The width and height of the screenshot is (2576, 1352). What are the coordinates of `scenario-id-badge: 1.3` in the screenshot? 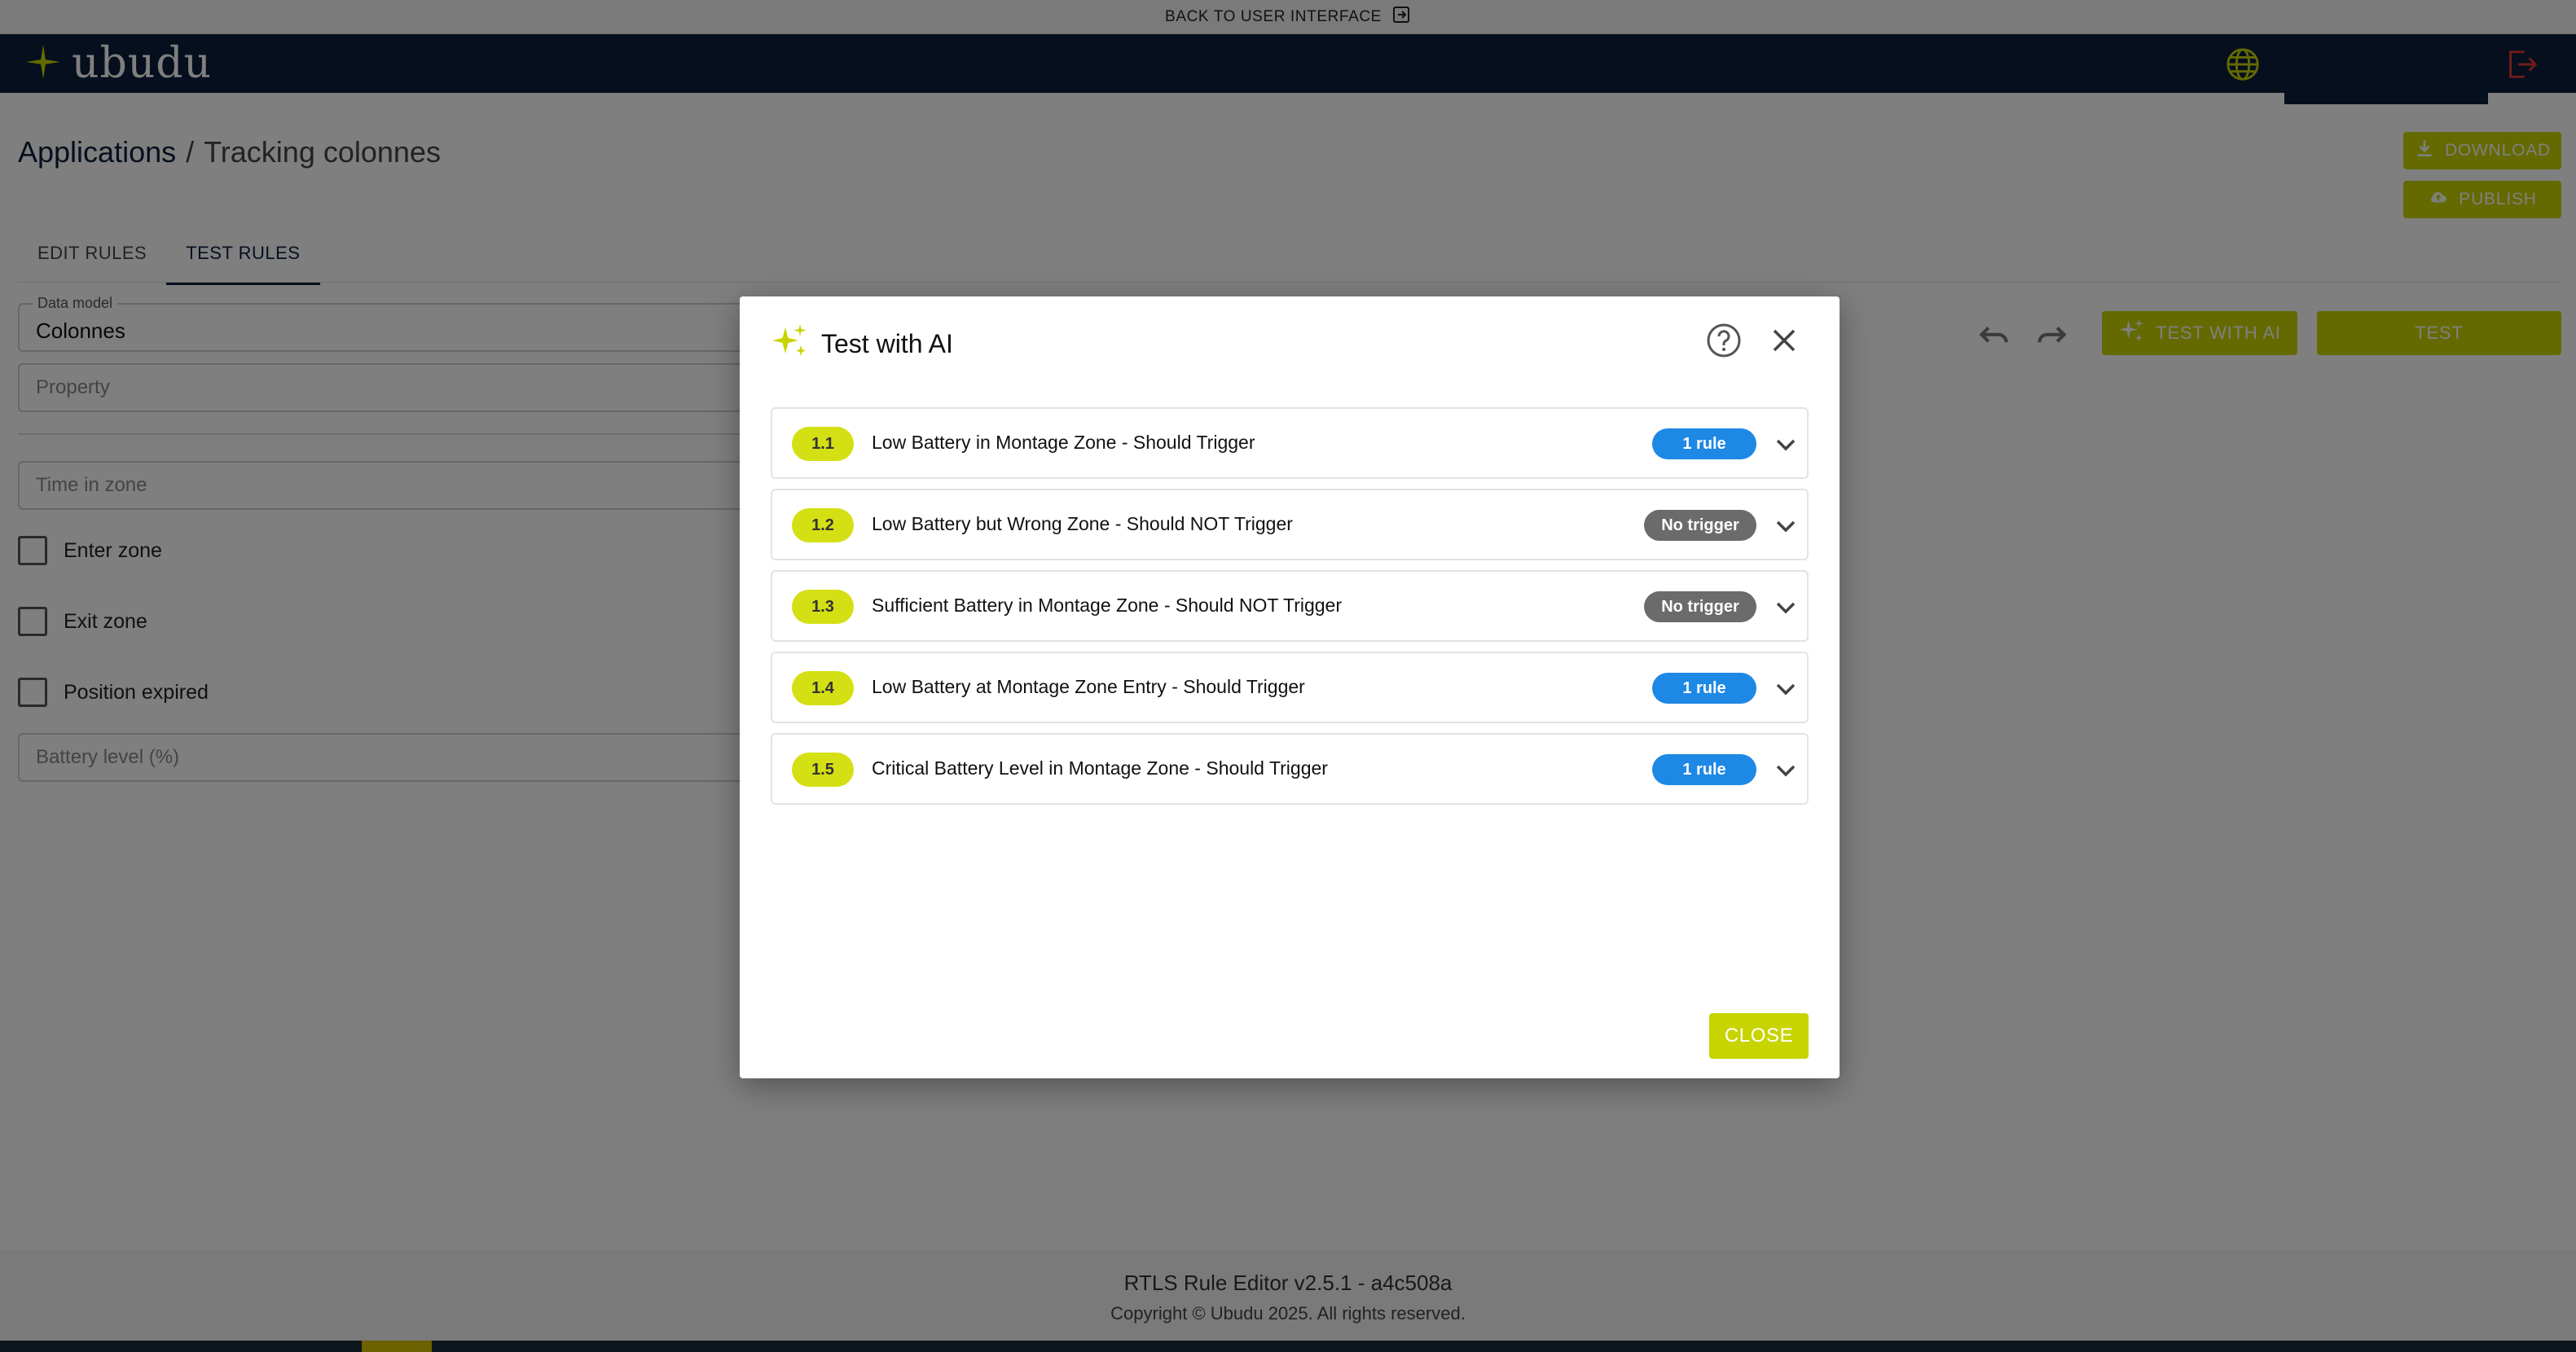 It's located at (823, 607).